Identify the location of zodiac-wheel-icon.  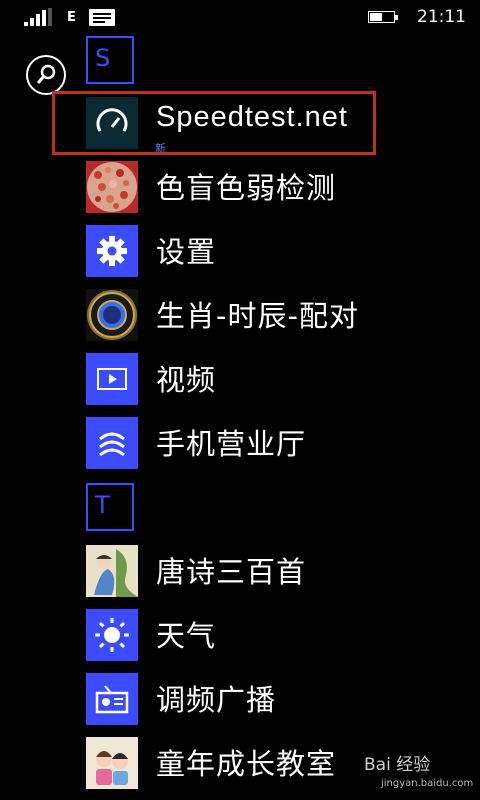
(112, 315).